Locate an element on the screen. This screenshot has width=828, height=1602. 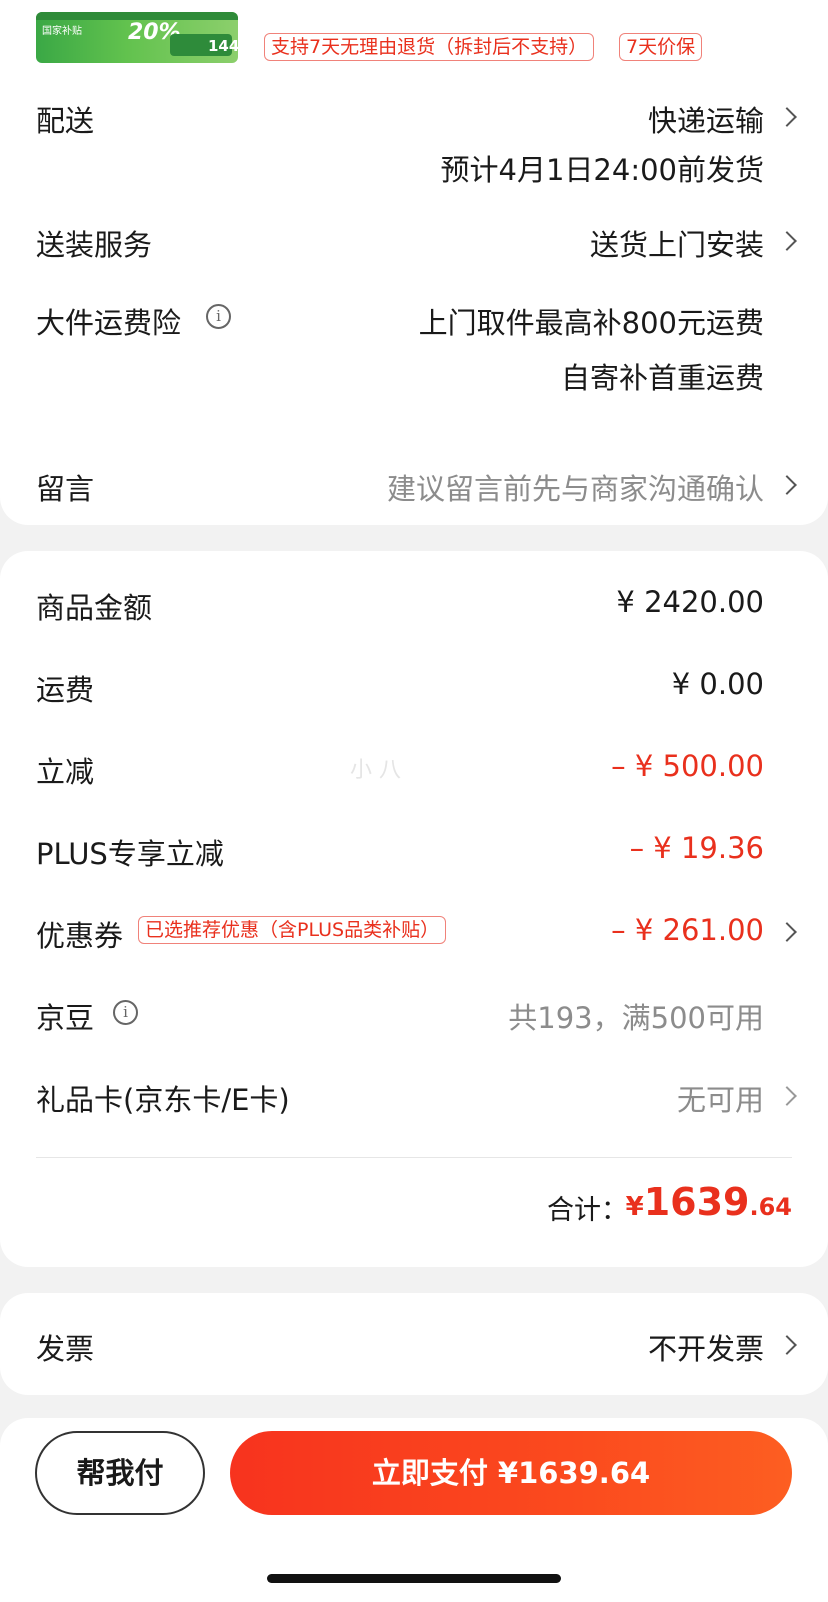
plus-discount-label: PLUS专享立减 is located at coordinates (130, 854).